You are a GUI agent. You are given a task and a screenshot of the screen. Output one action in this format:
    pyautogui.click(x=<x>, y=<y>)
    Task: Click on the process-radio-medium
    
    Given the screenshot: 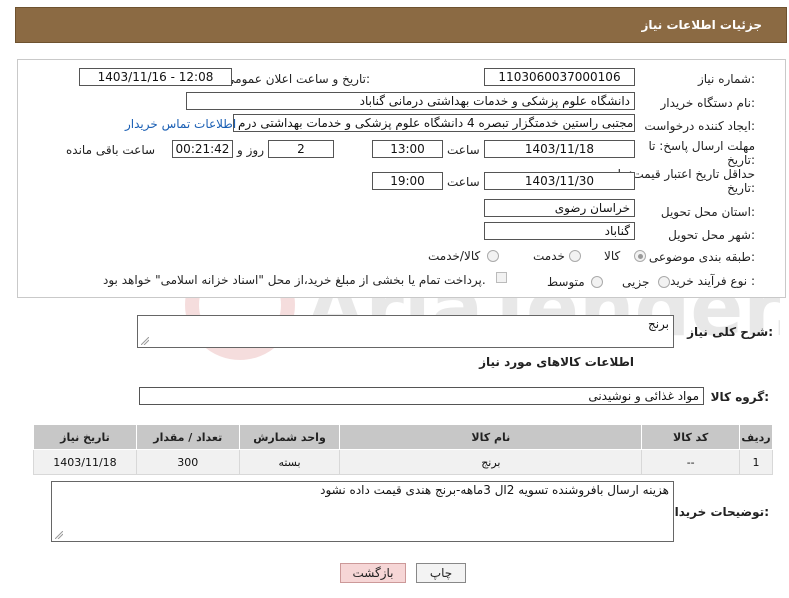 What is the action you would take?
    pyautogui.click(x=597, y=282)
    